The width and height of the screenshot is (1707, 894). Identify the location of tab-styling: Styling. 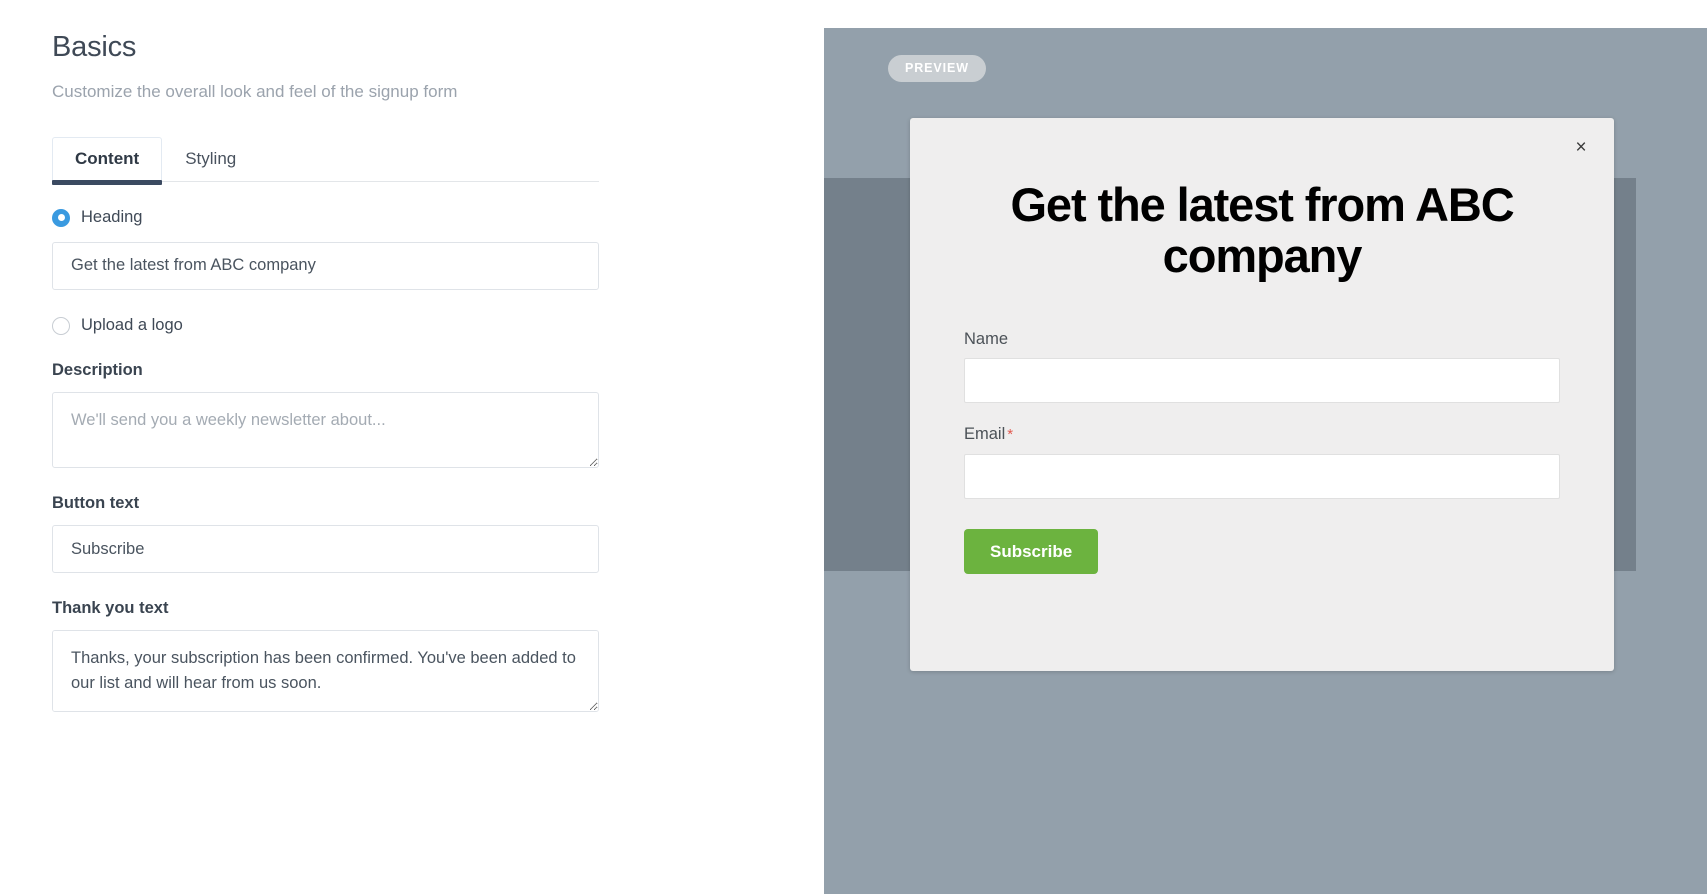
(210, 159).